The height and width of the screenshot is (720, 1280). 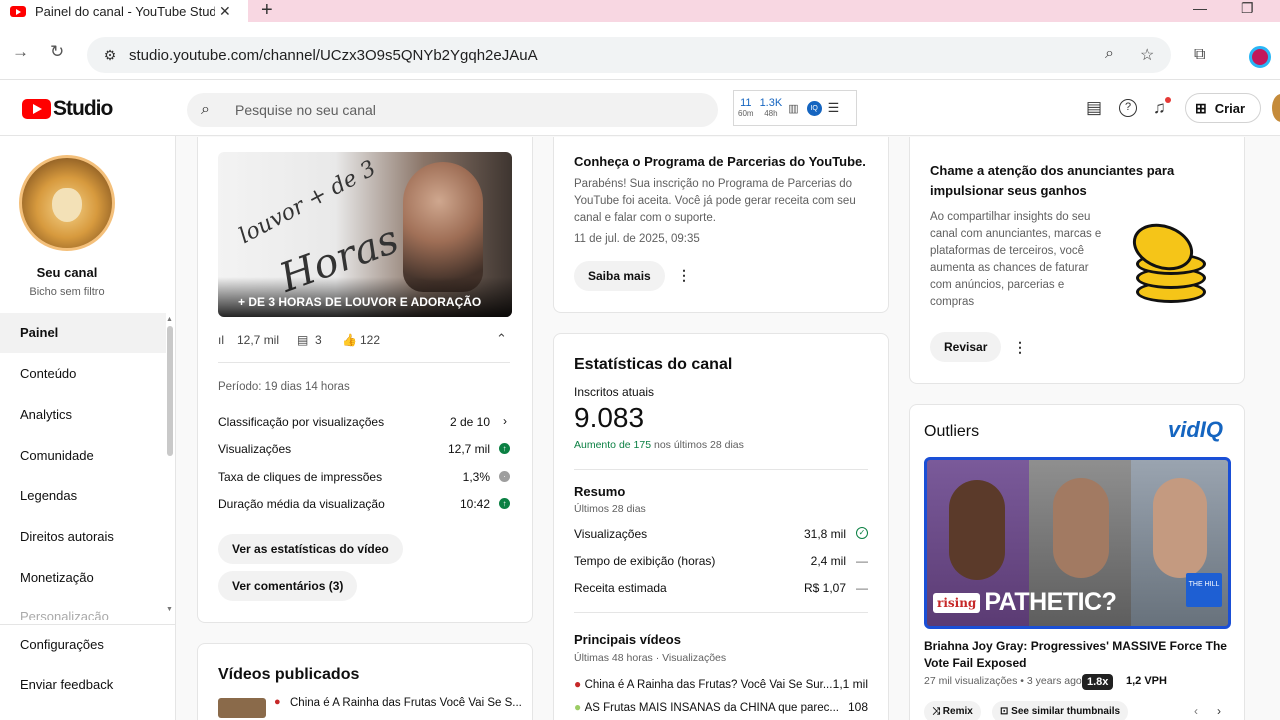 I want to click on learn-more-button: Saiba mais, so click(x=619, y=276).